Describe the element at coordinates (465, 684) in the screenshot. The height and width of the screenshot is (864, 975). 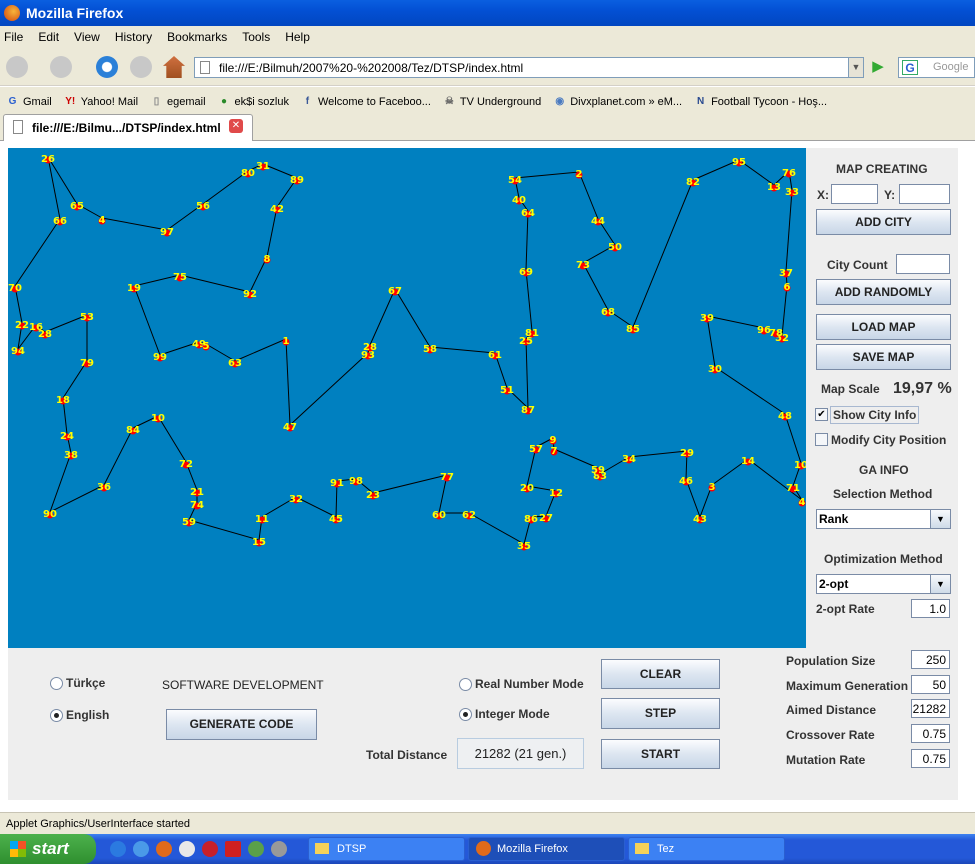
I see `real-number-mode-radio` at that location.